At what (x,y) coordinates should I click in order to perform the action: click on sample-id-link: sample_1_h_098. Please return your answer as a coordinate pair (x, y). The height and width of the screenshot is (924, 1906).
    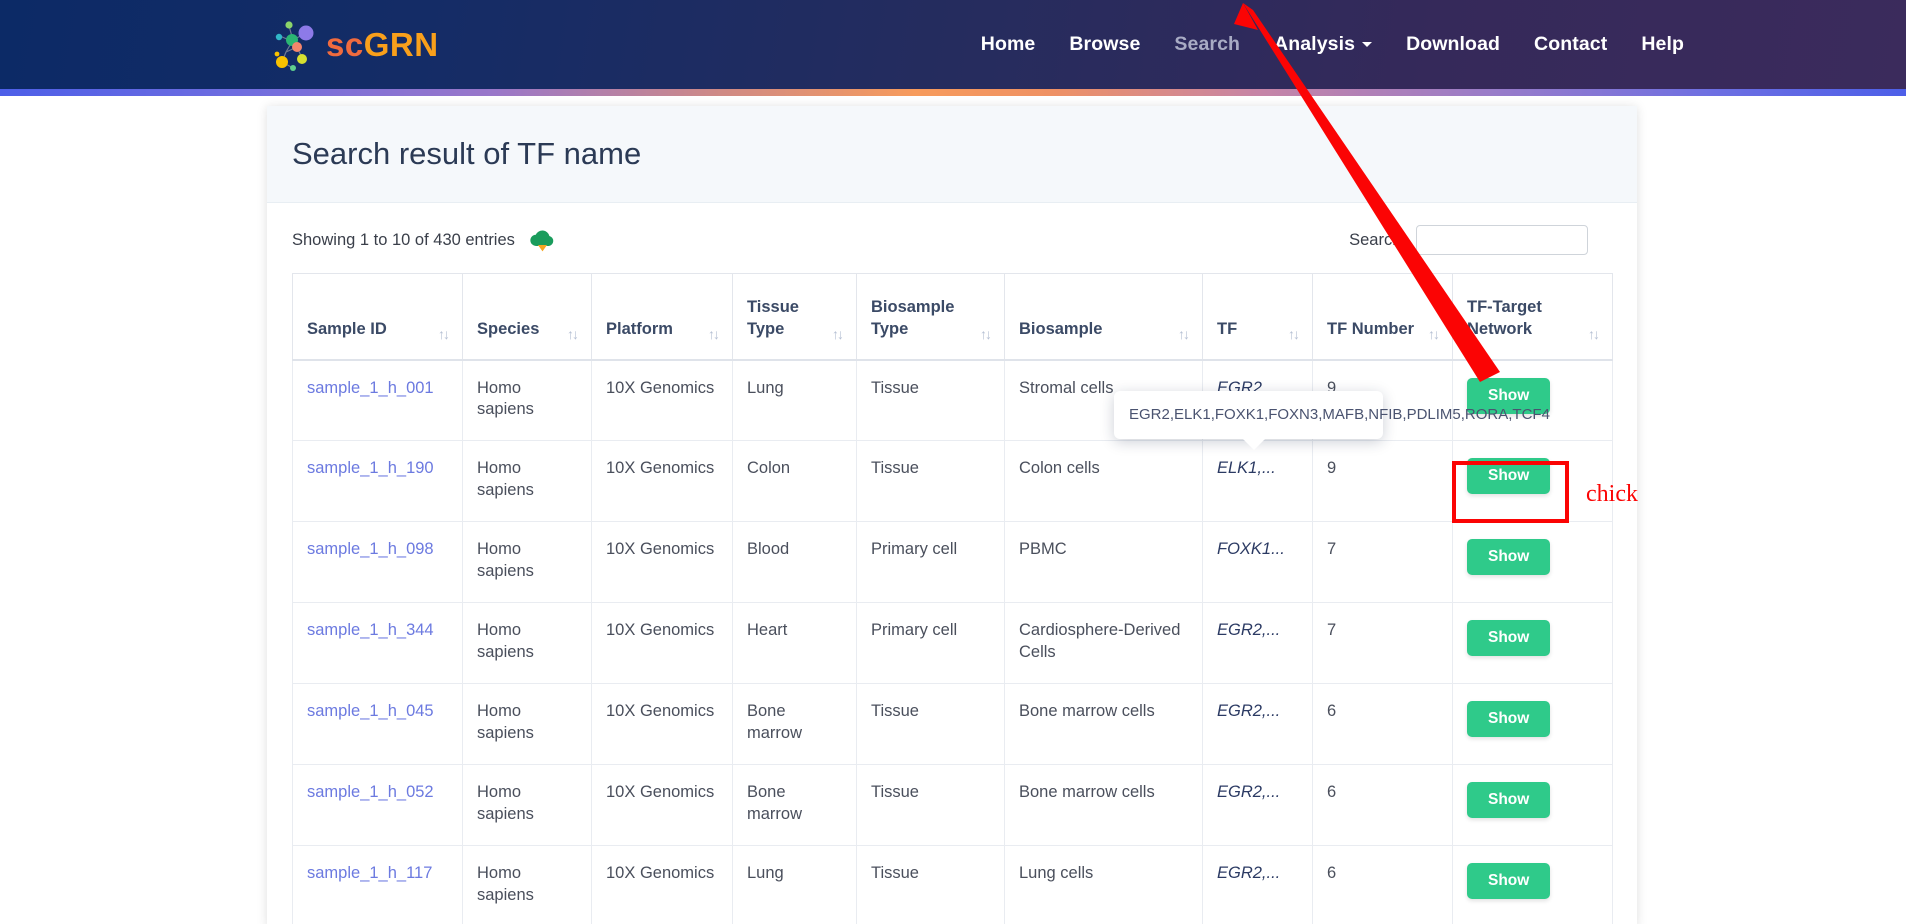
    Looking at the image, I should click on (370, 549).